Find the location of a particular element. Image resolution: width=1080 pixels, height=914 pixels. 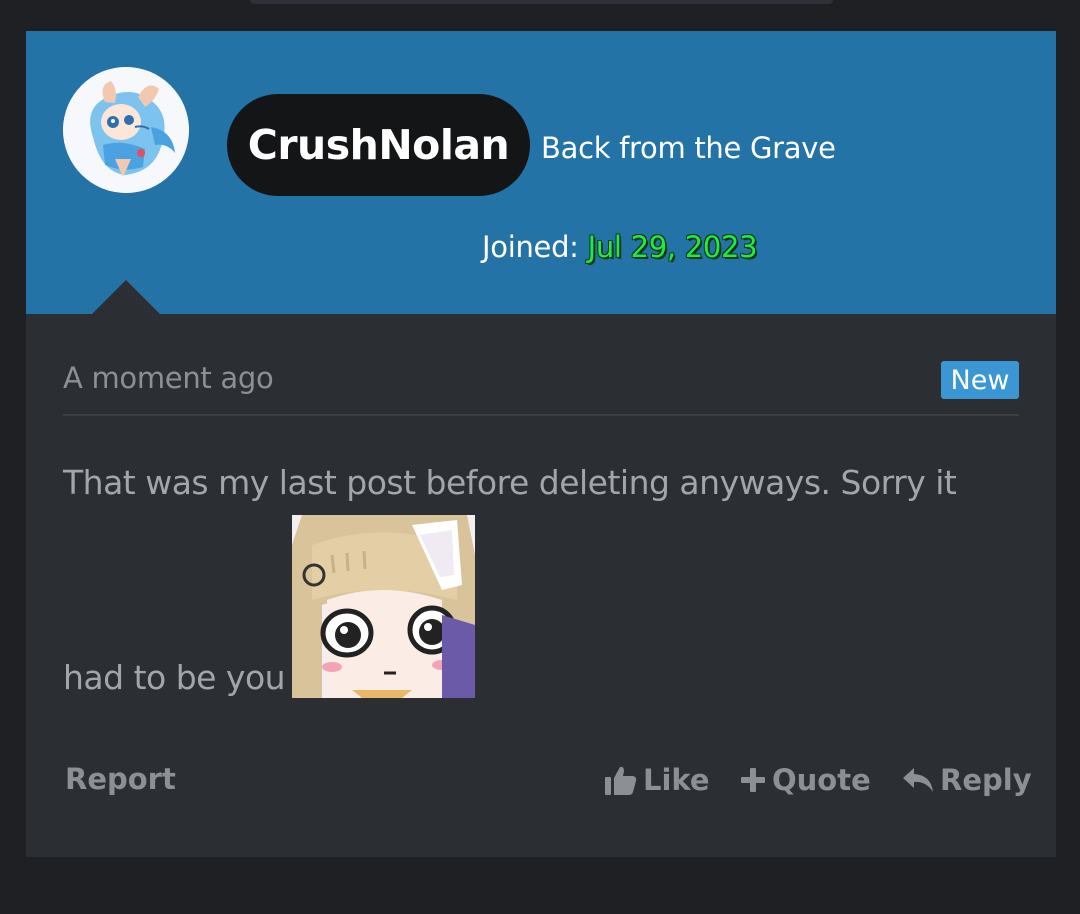

like-button: Like is located at coordinates (657, 780).